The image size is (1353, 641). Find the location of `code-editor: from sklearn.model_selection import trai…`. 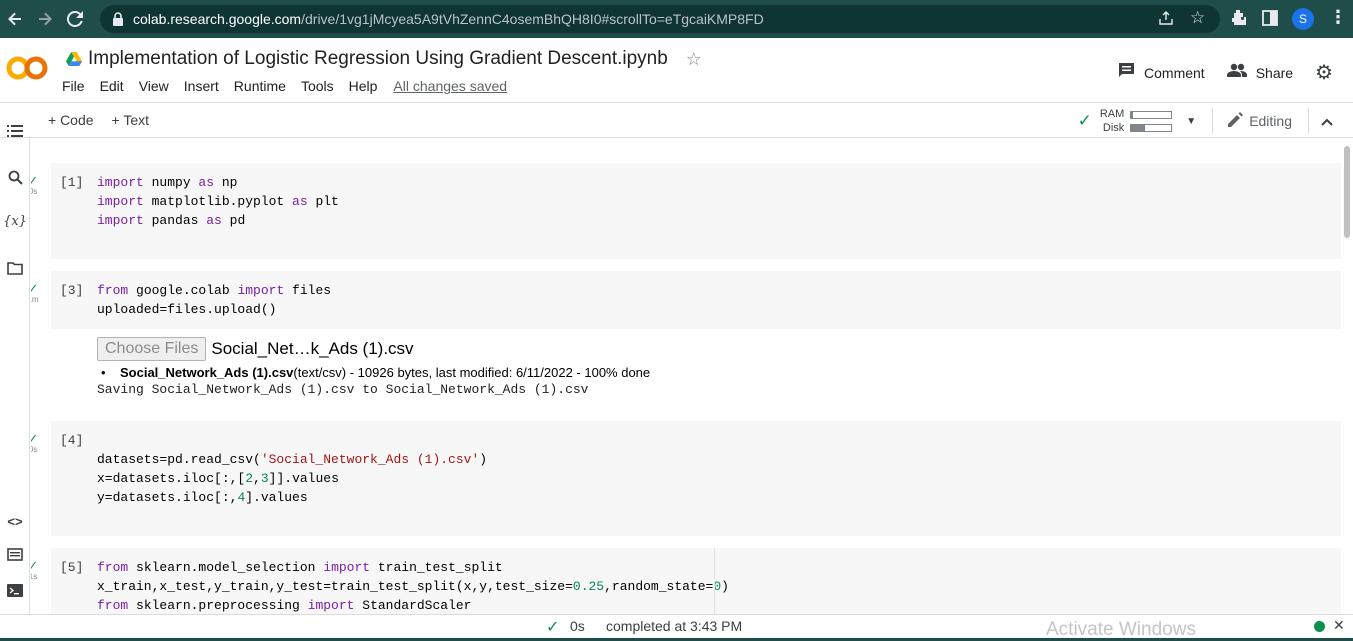

code-editor: from sklearn.model_selection import trai… is located at coordinates (413, 586).